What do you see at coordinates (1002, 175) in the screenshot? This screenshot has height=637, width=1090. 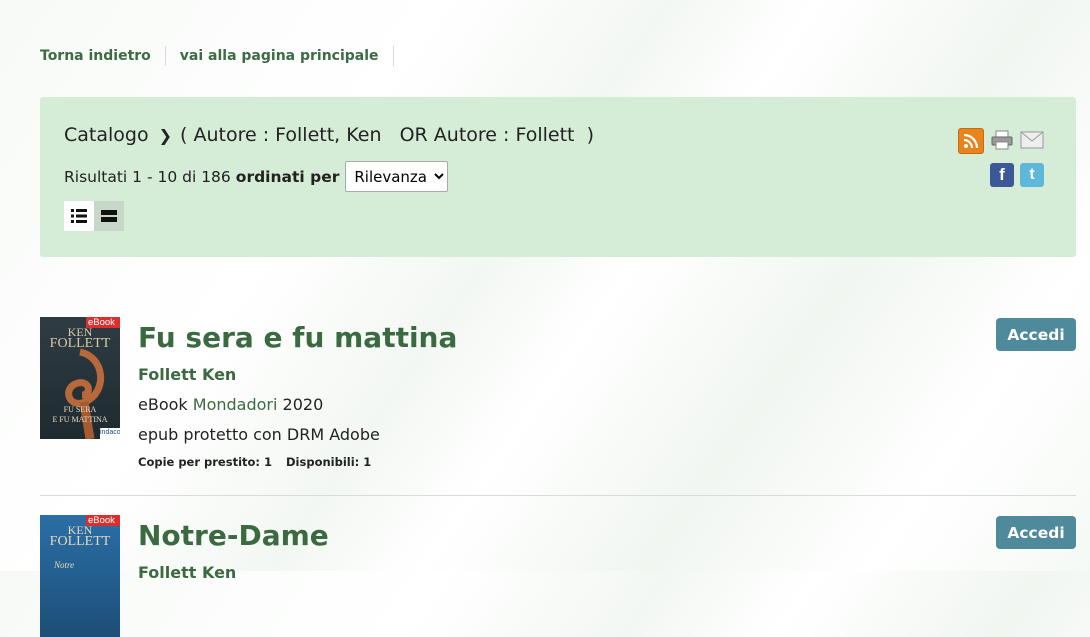 I see `facebook-icon: f` at bounding box center [1002, 175].